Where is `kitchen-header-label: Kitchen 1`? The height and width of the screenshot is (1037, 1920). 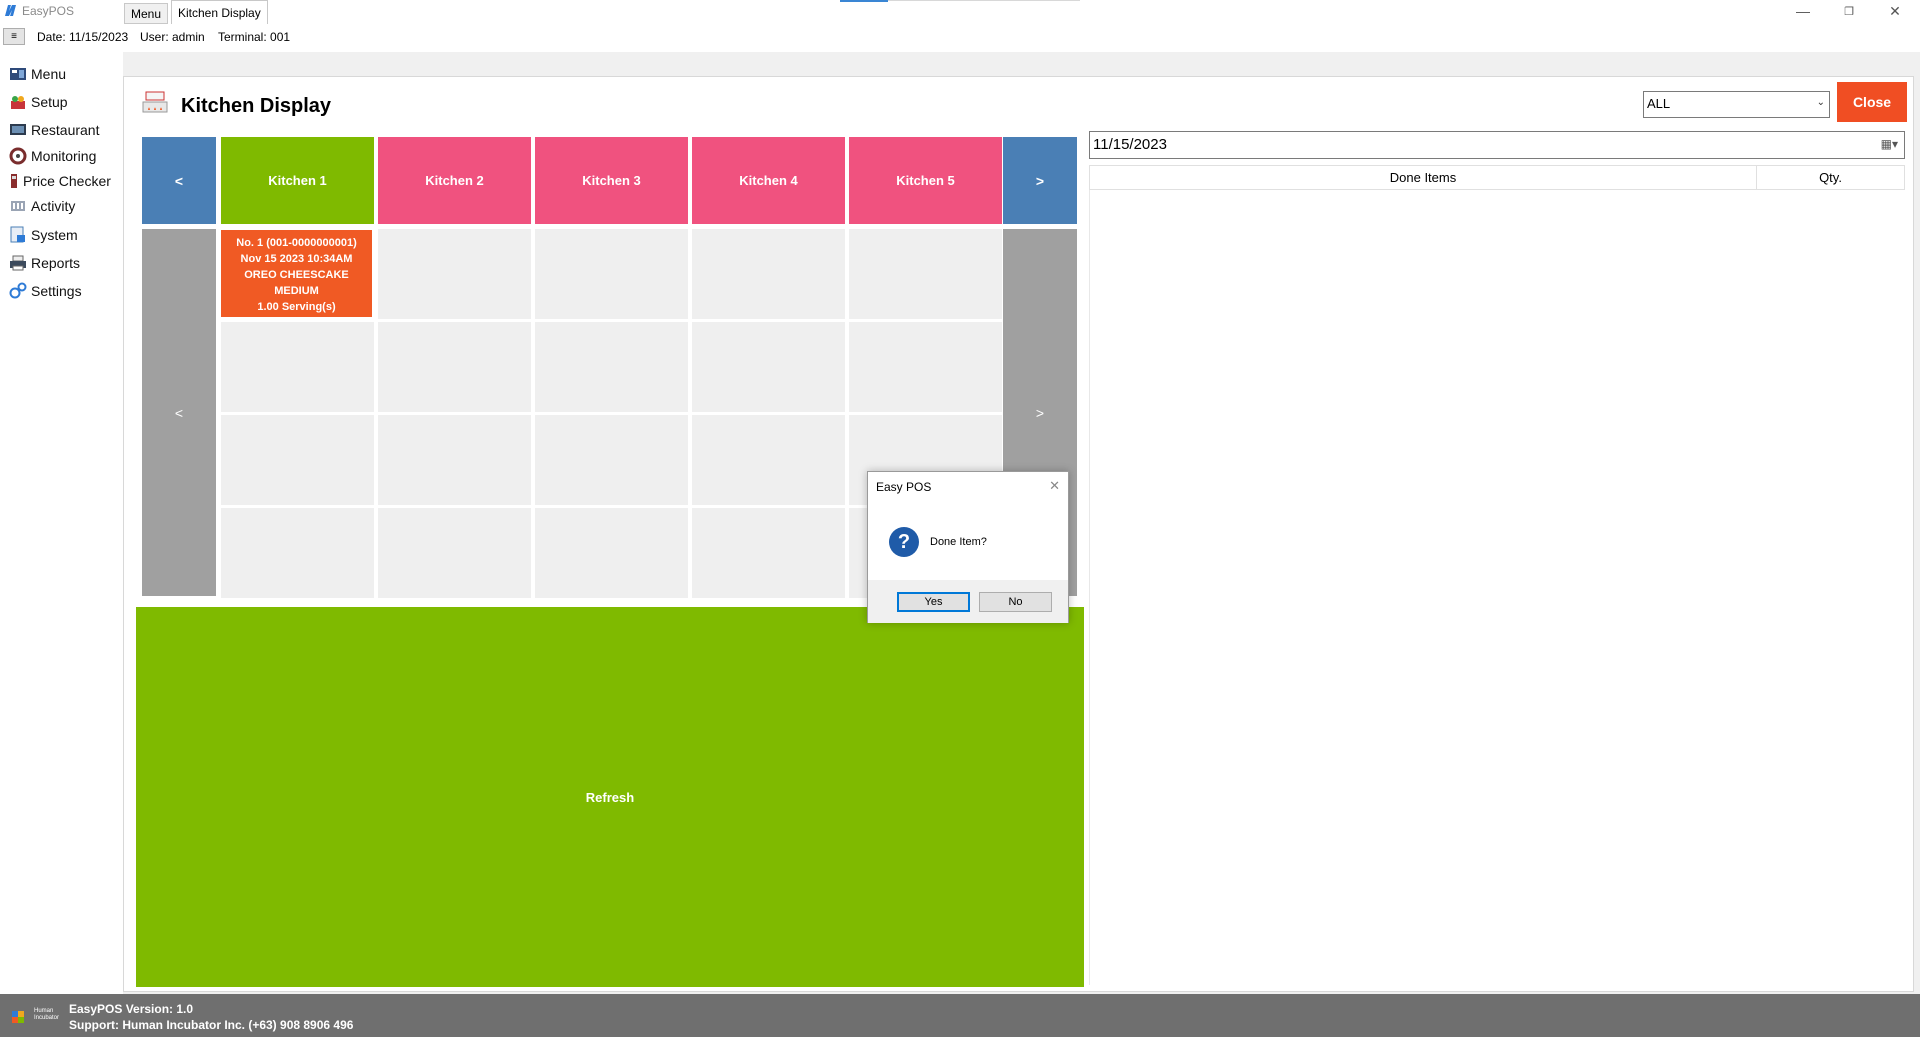 kitchen-header-label: Kitchen 1 is located at coordinates (297, 180).